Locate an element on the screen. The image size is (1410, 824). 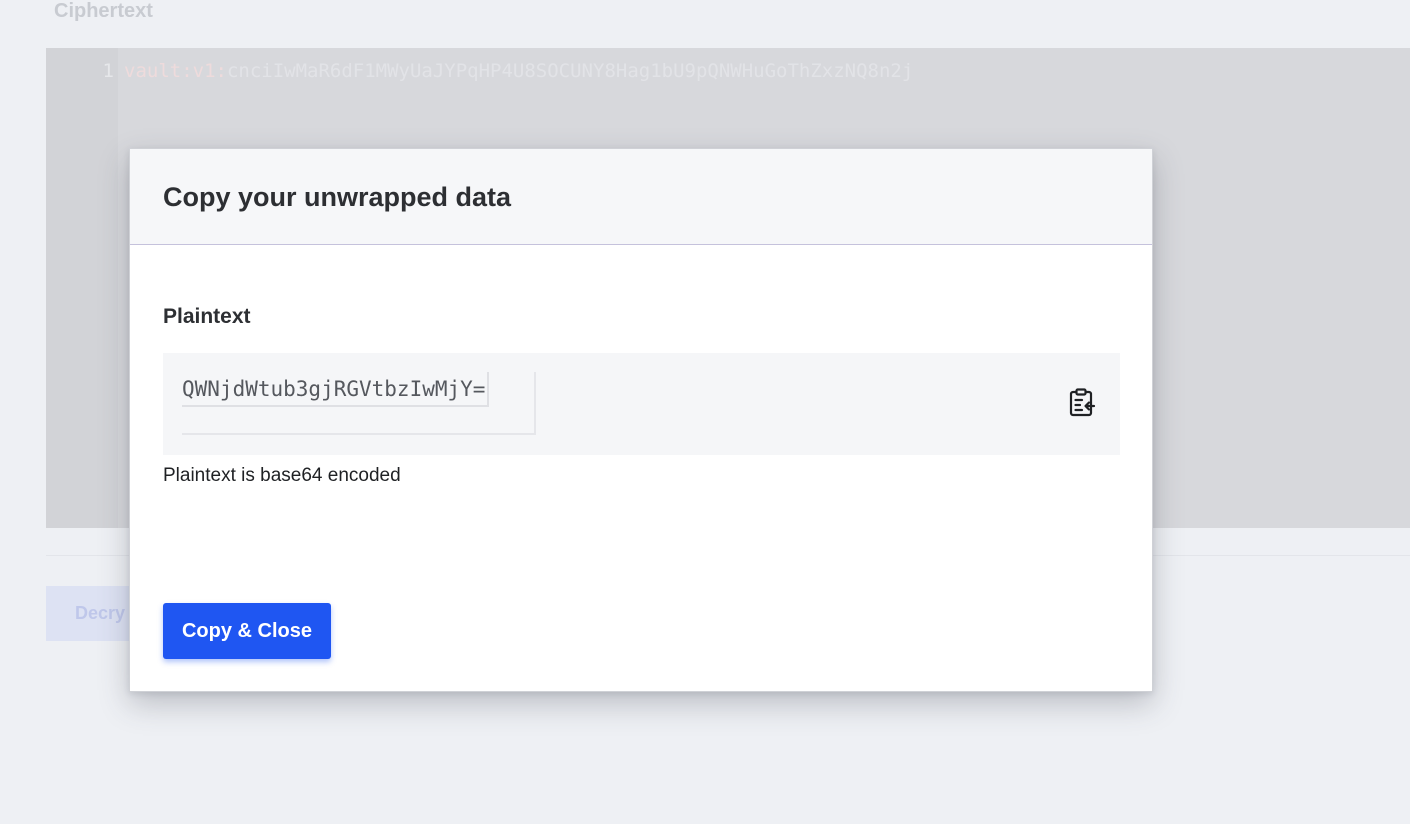
plaintext-label: Plaintext is located at coordinates (207, 316).